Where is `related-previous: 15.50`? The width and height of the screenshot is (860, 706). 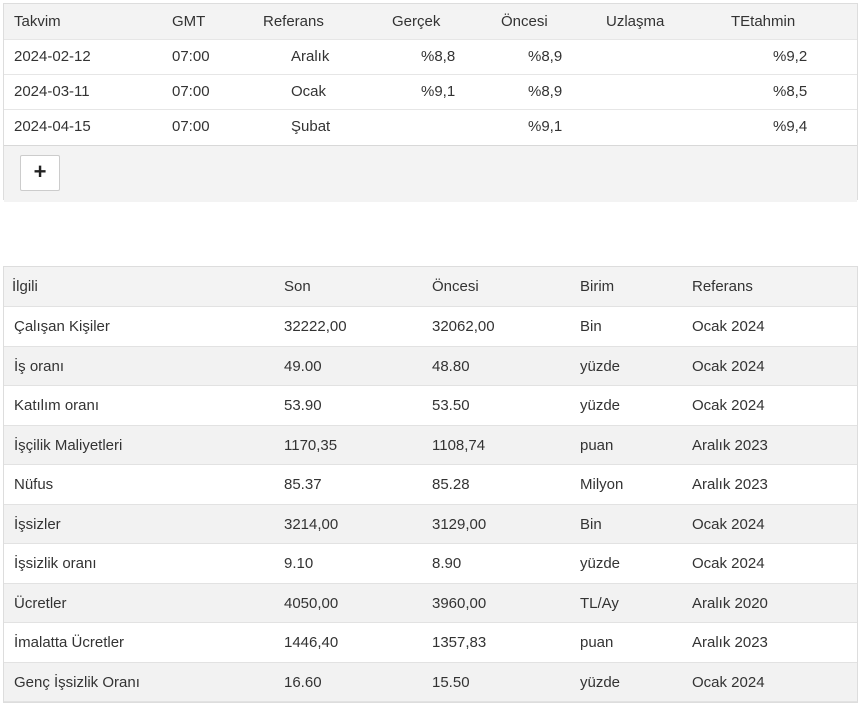
related-previous: 15.50 is located at coordinates (451, 682).